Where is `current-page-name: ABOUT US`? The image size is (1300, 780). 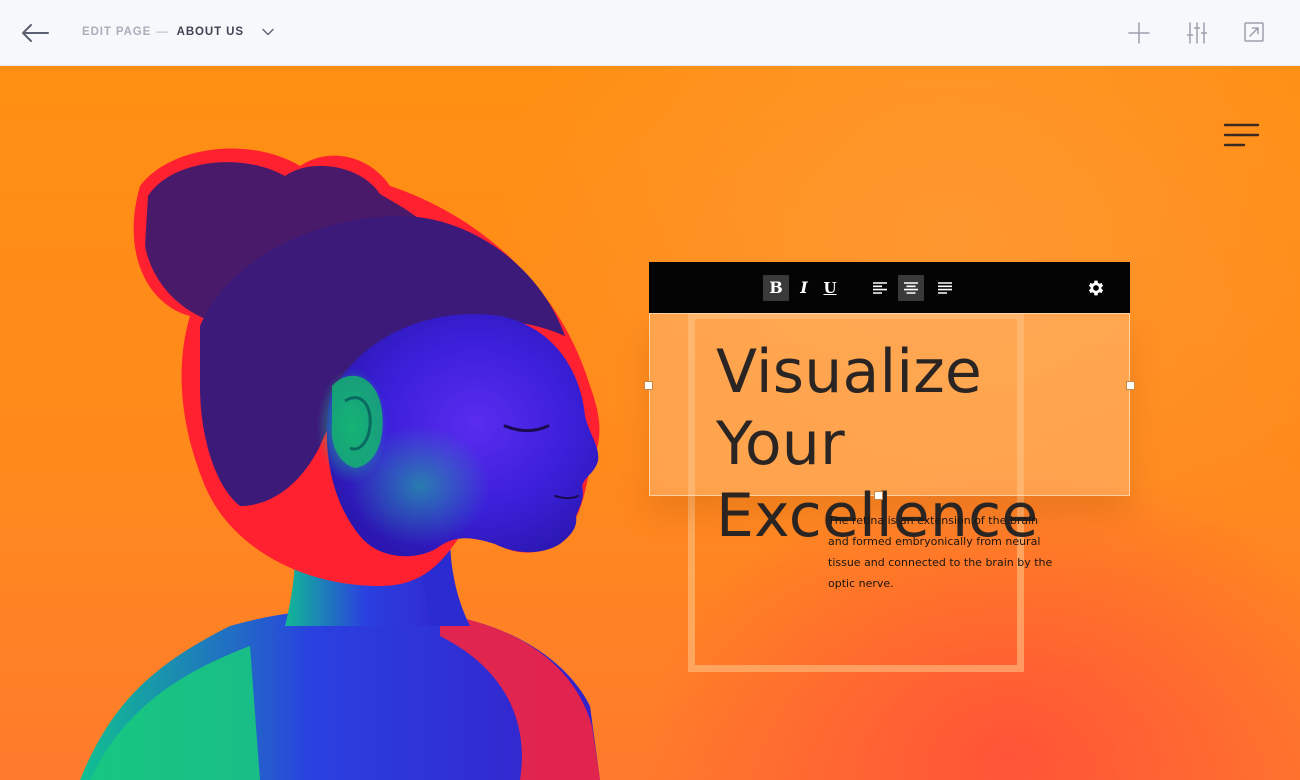 current-page-name: ABOUT US is located at coordinates (210, 32).